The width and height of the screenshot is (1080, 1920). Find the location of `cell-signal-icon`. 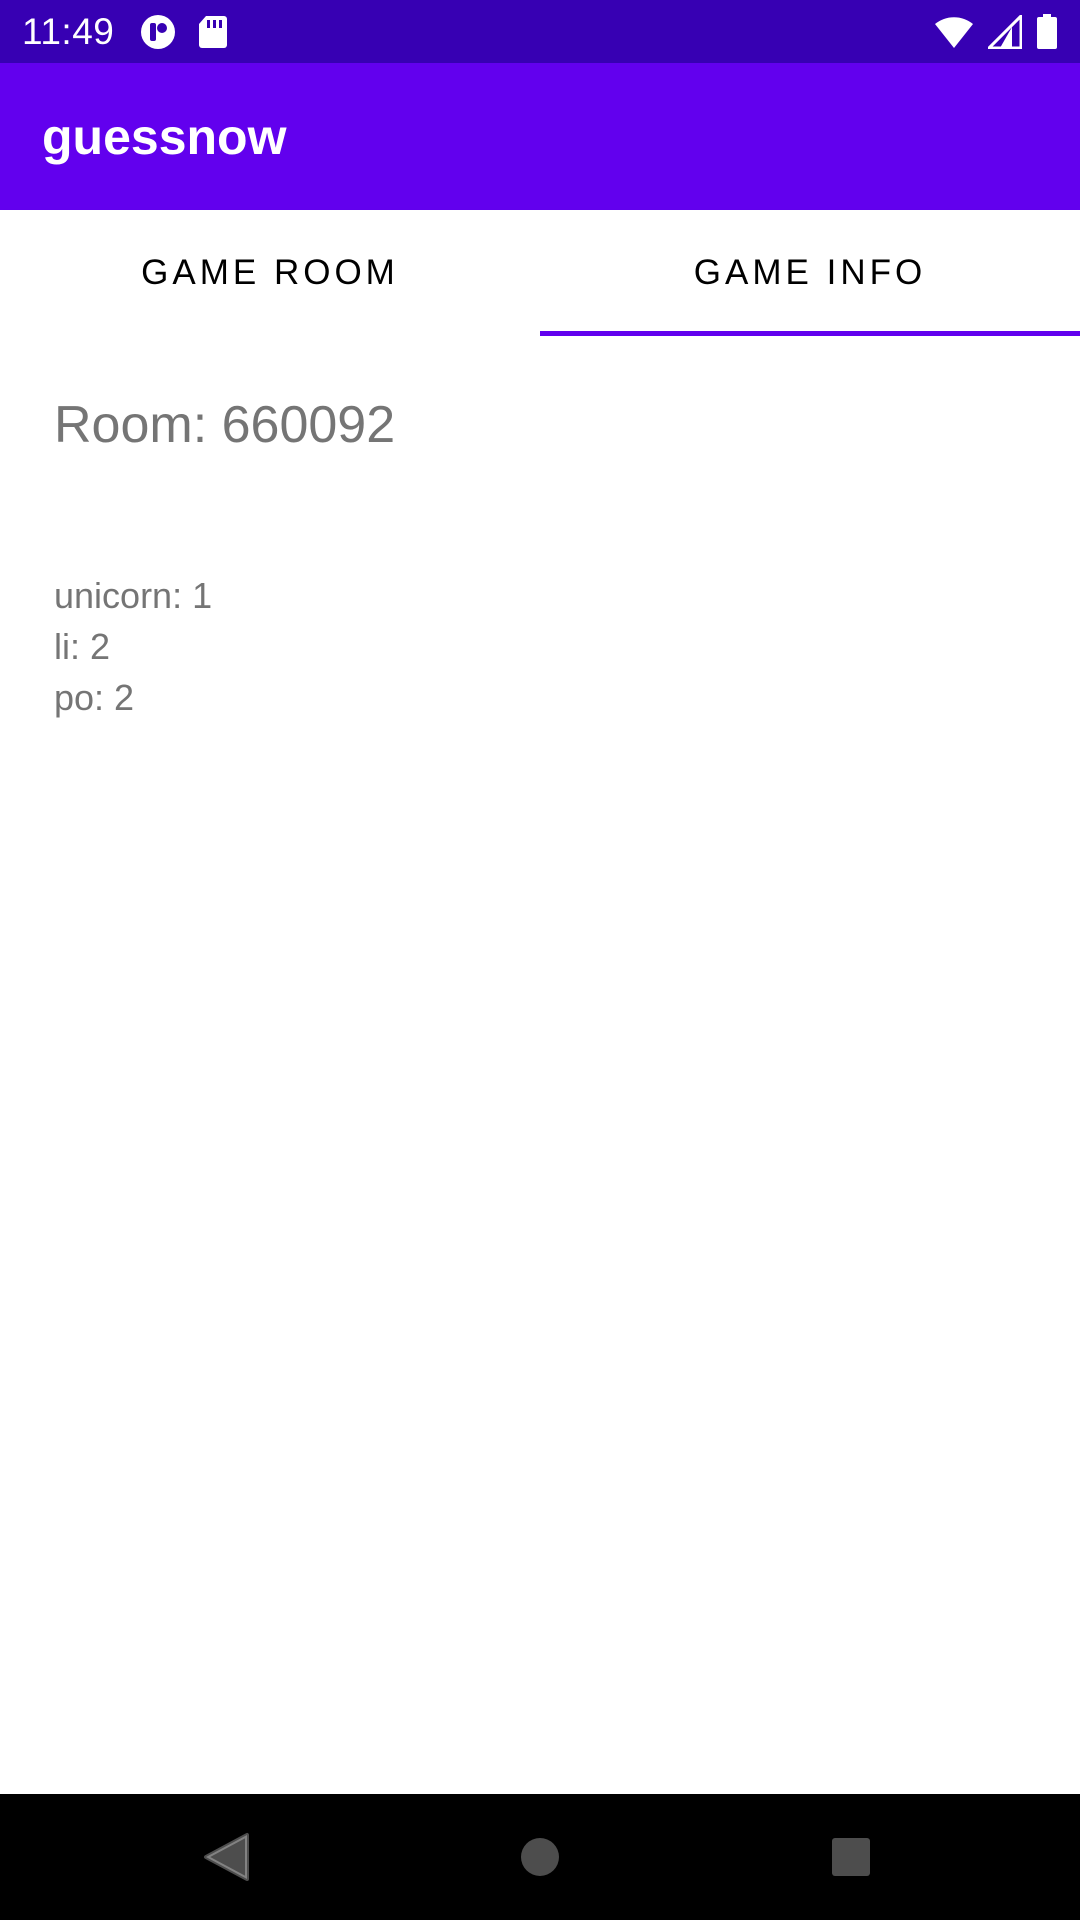

cell-signal-icon is located at coordinates (1005, 32).